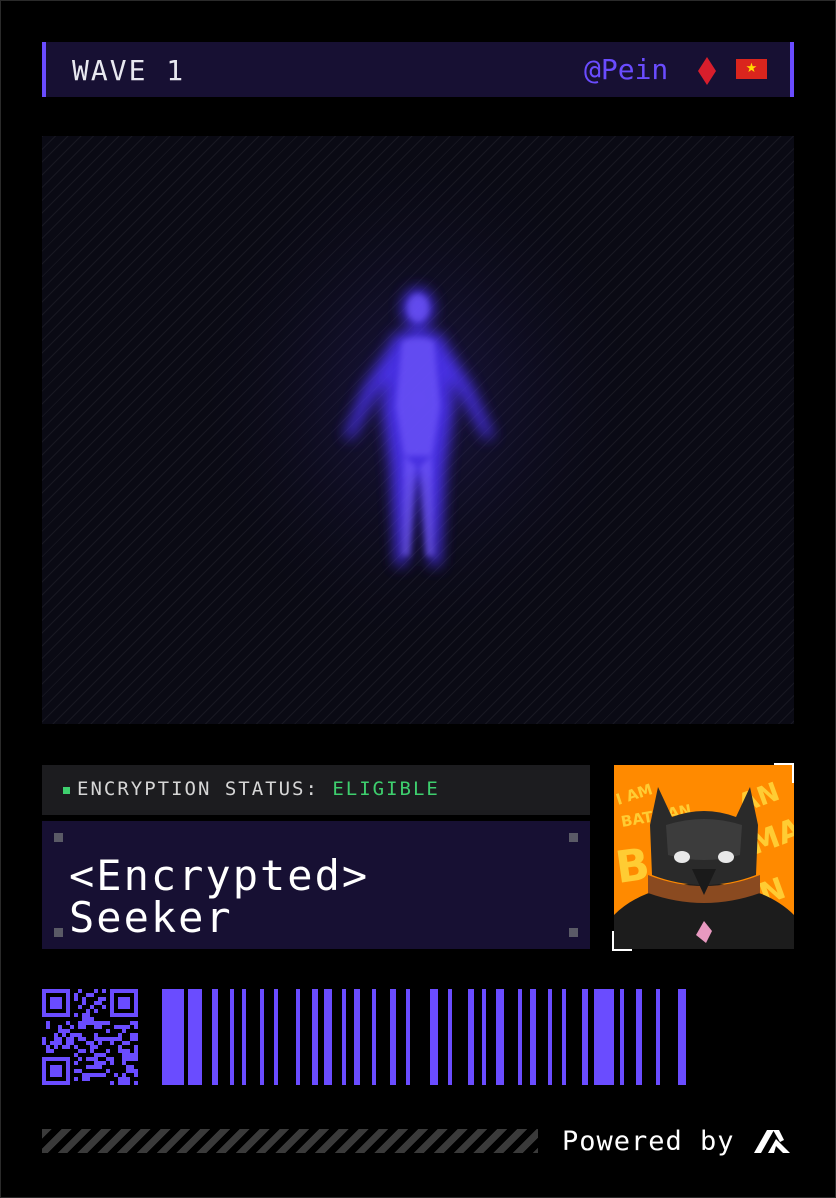 The height and width of the screenshot is (1198, 836). I want to click on avatar: I AM BATMAN B AN MA N, so click(704, 857).